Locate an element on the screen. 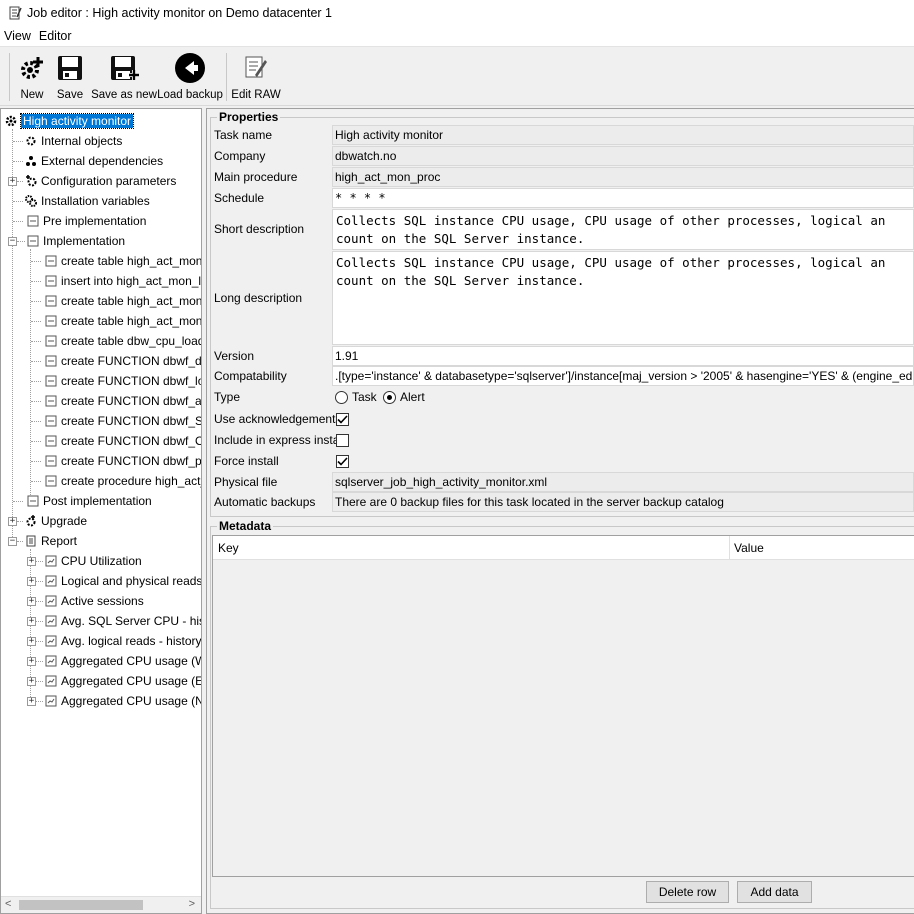  implementation-item: create procedure high_act_r is located at coordinates (123, 481).